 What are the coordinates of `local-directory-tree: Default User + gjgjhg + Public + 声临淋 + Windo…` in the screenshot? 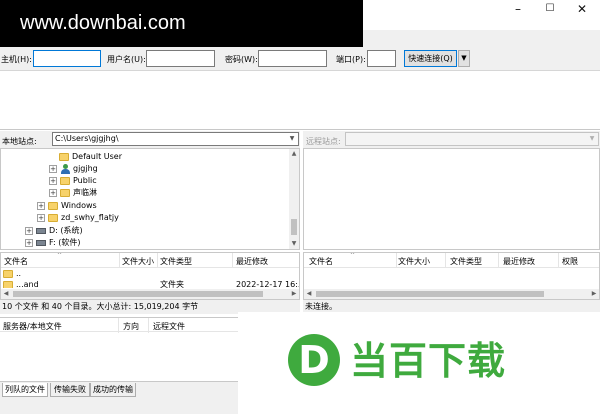 It's located at (150, 199).